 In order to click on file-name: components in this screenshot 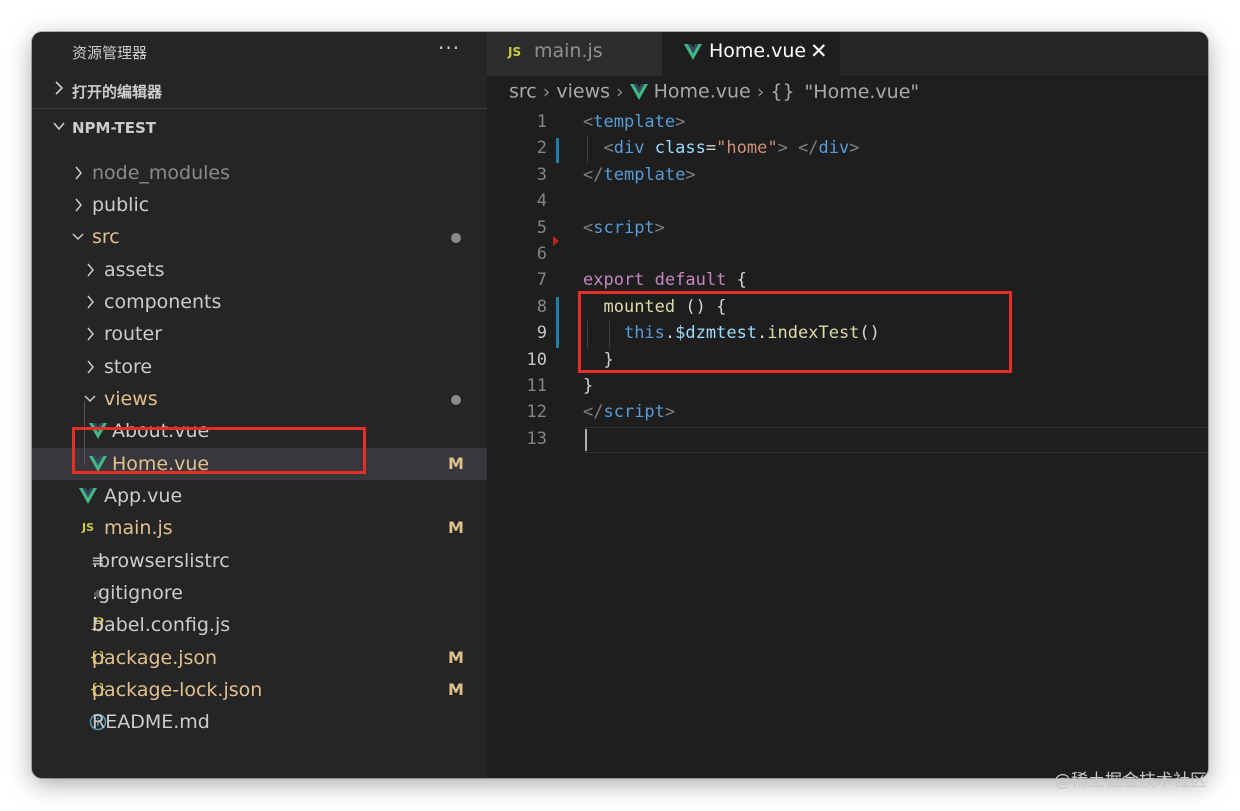, I will do `click(163, 302)`.